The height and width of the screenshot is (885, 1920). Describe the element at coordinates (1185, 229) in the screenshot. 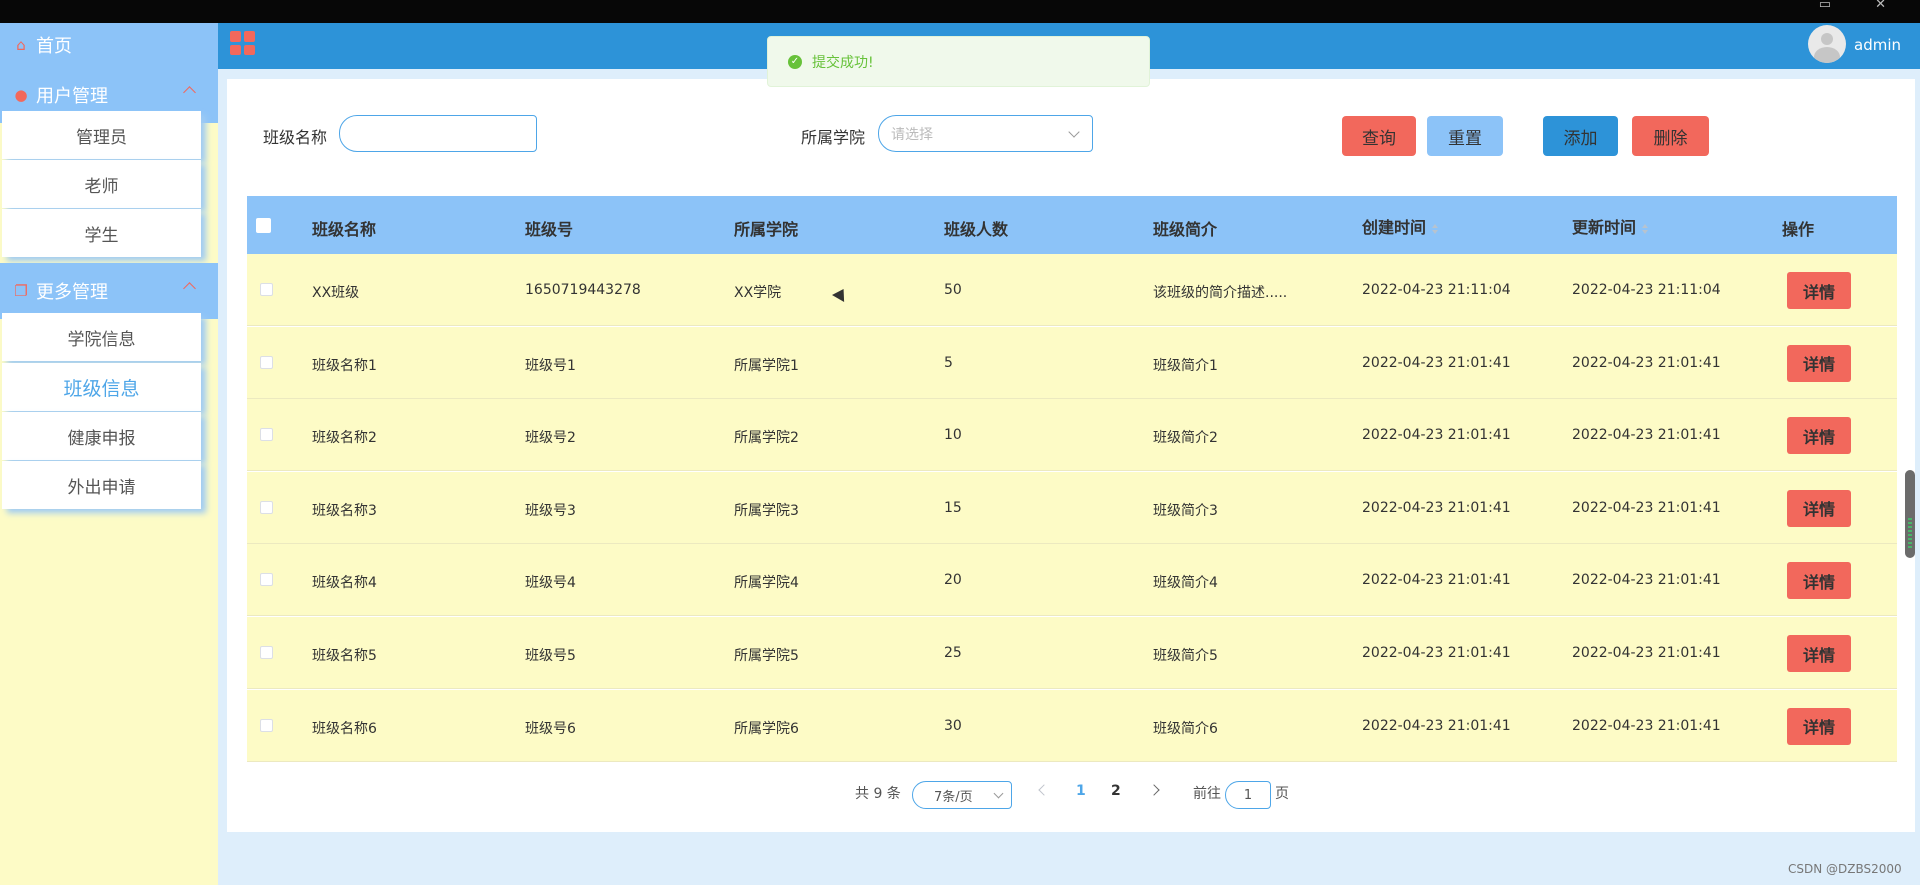

I see `column-header: 班级简介` at that location.